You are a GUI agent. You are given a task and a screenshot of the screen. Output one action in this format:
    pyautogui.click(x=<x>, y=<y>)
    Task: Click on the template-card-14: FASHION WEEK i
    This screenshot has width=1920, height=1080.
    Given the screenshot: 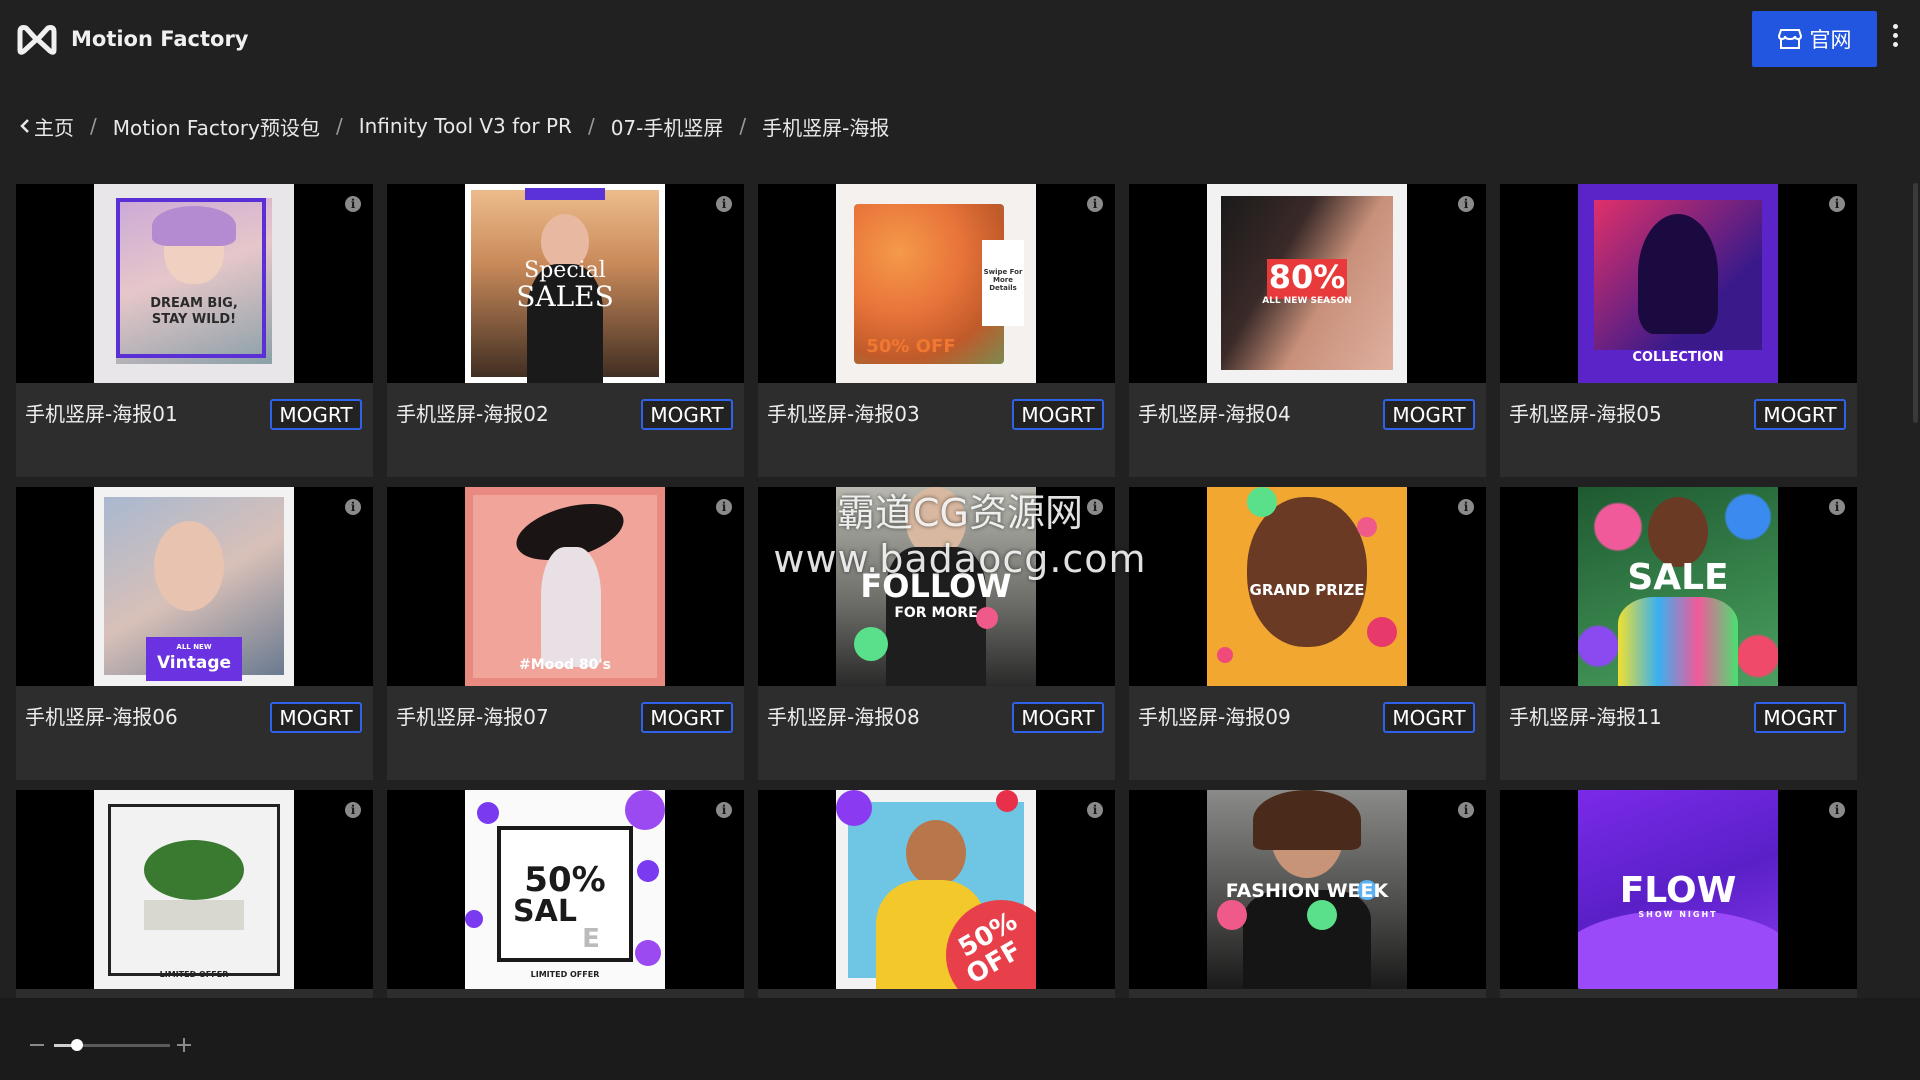 What is the action you would take?
    pyautogui.click(x=1307, y=894)
    